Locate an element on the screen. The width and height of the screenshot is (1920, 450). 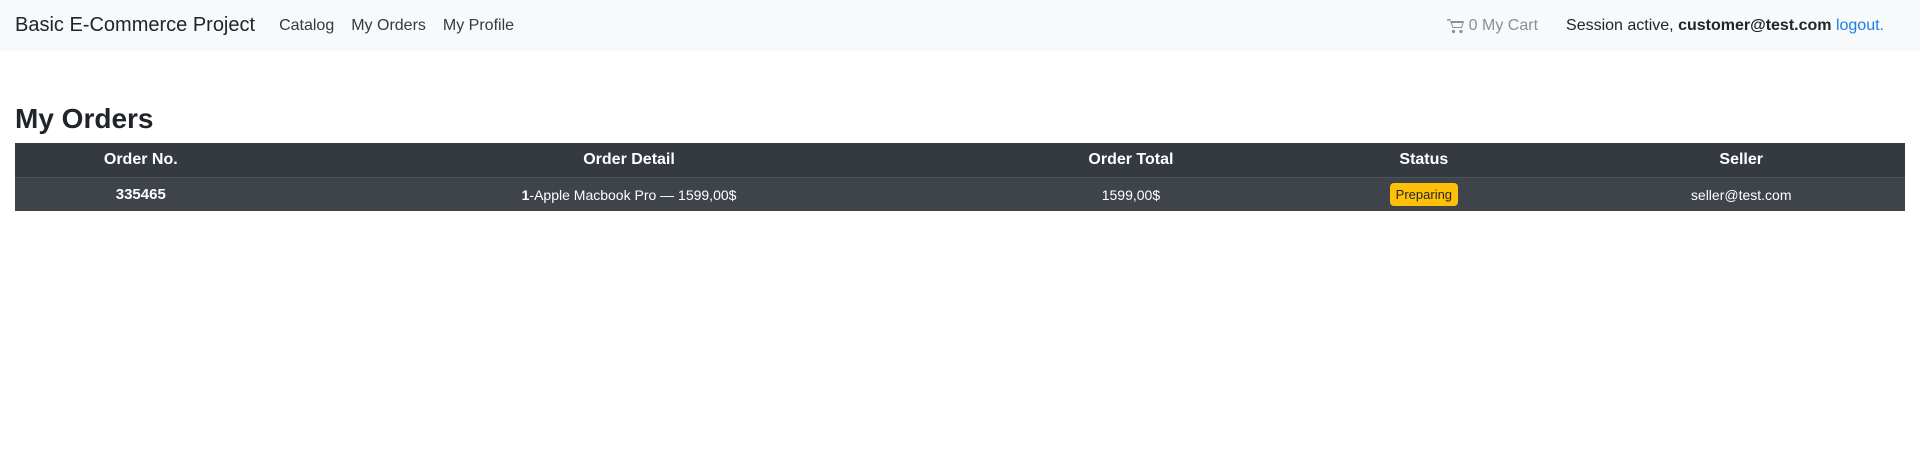
header-seller: Seller is located at coordinates (1741, 160).